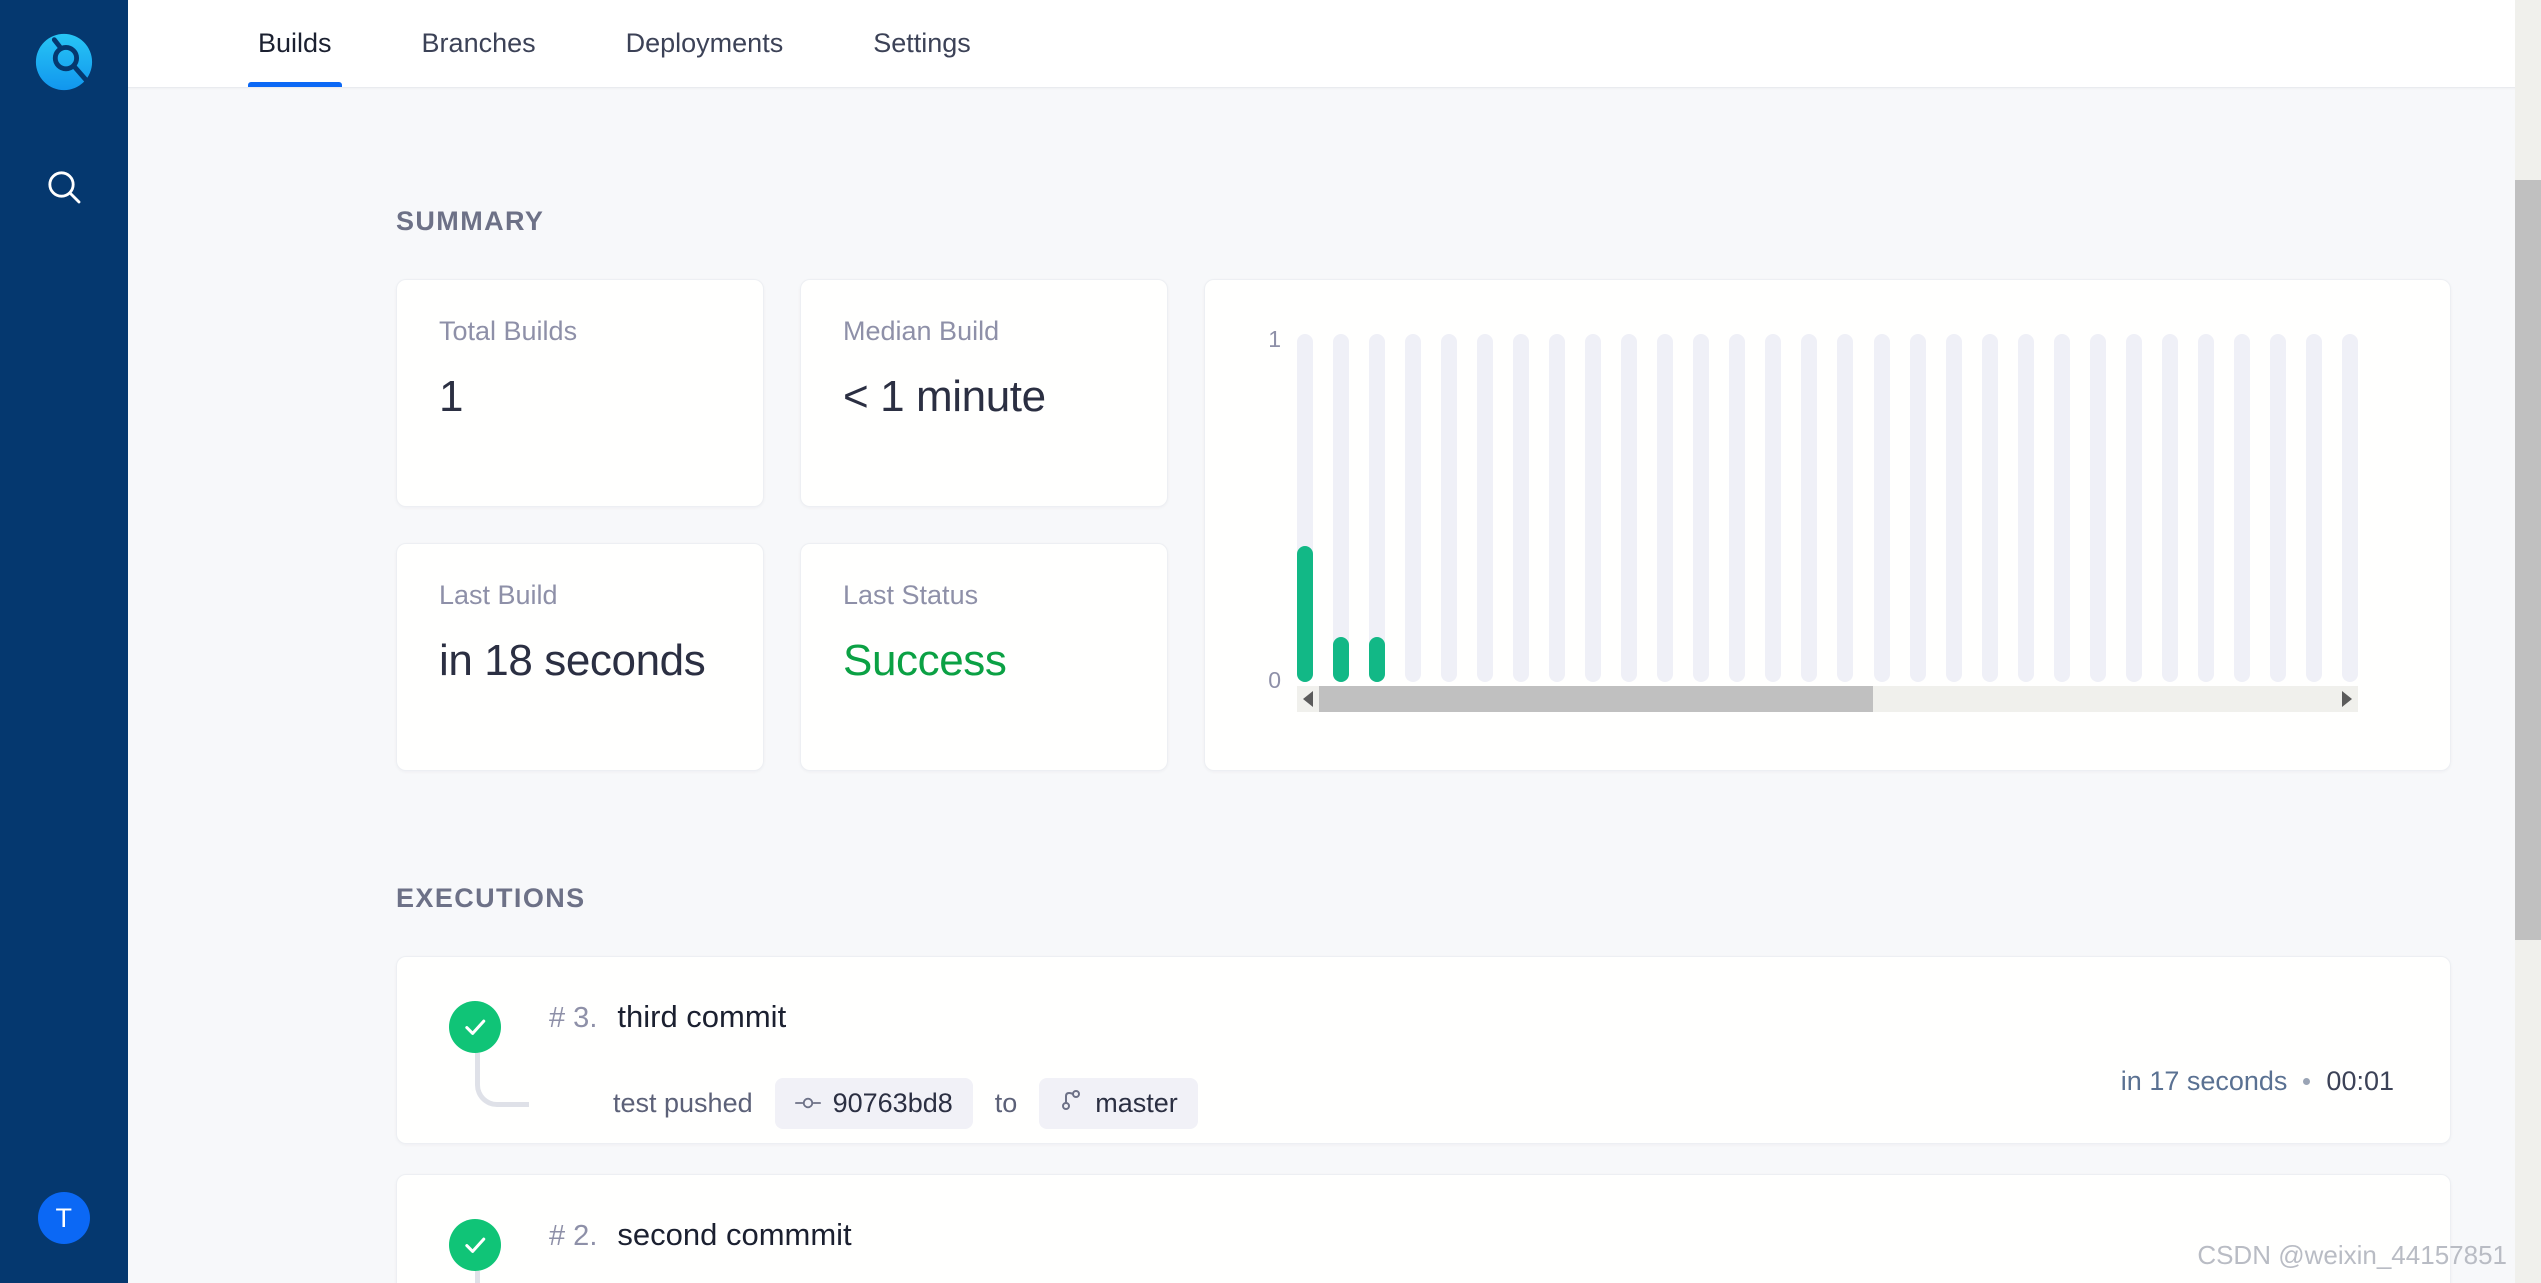  What do you see at coordinates (873, 1103) in the screenshot?
I see `commit-chip: 90763bd8` at bounding box center [873, 1103].